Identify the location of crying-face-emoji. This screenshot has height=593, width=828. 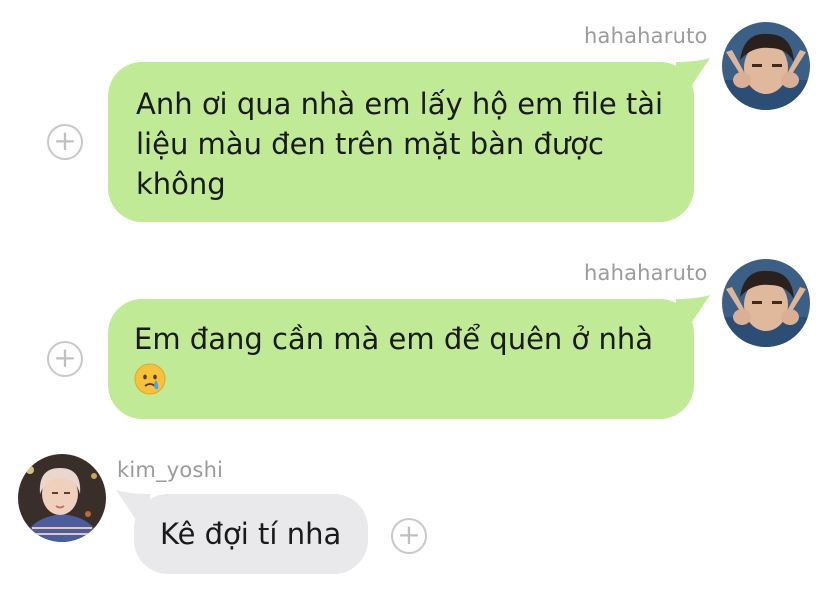
(150, 379).